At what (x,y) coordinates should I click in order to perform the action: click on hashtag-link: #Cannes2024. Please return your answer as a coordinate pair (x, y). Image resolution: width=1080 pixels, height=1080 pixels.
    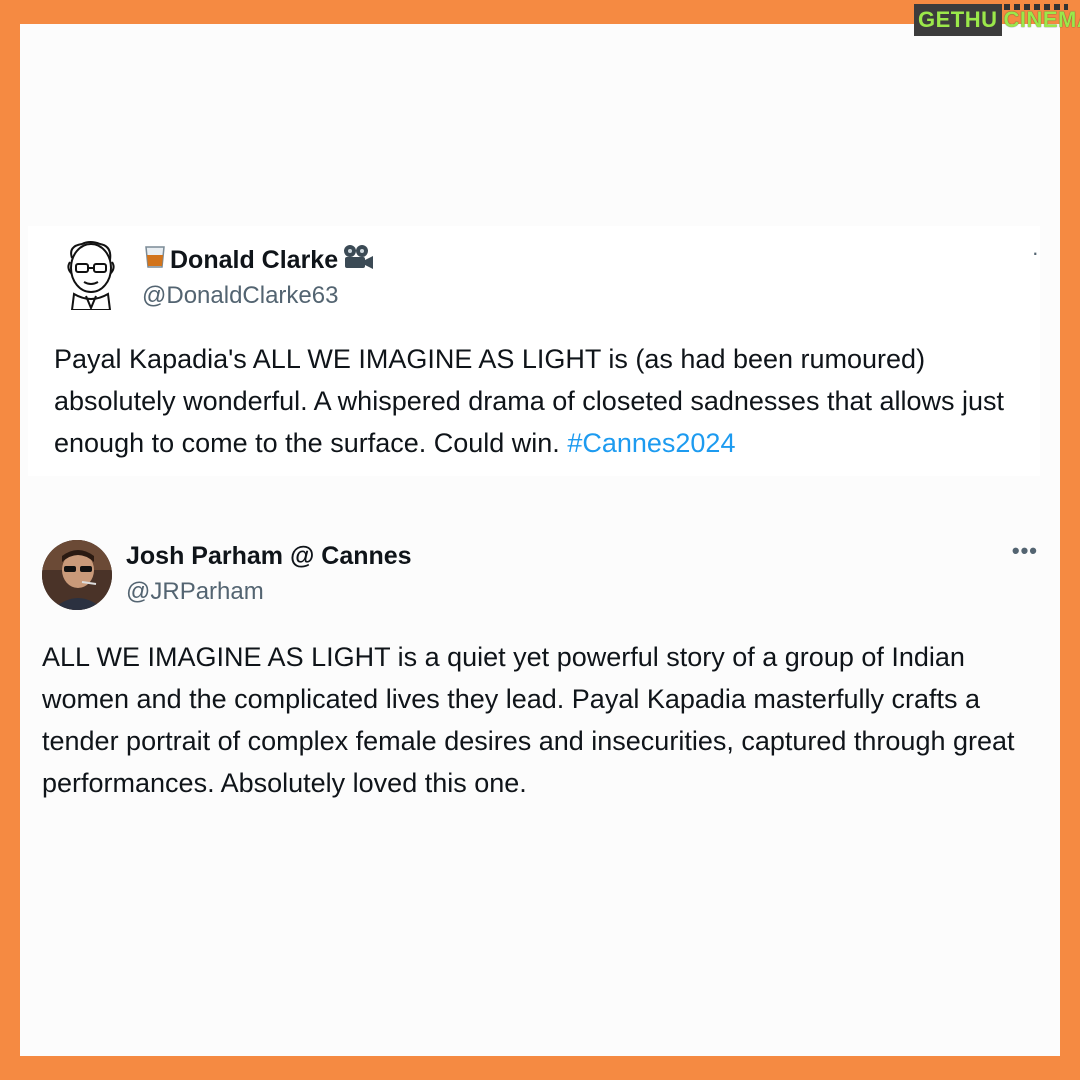
    Looking at the image, I should click on (651, 443).